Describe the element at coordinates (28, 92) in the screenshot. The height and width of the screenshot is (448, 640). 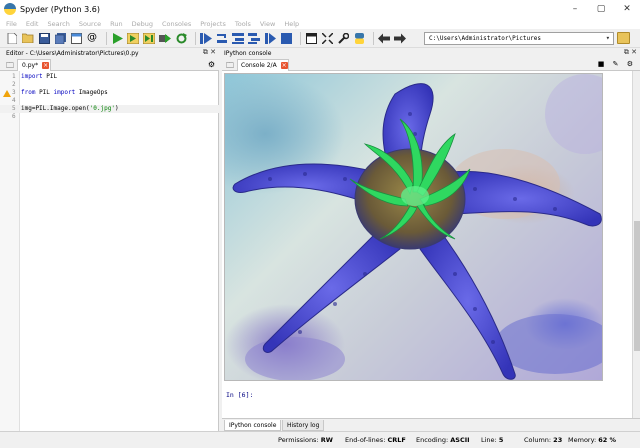
I see `keyword: from` at that location.